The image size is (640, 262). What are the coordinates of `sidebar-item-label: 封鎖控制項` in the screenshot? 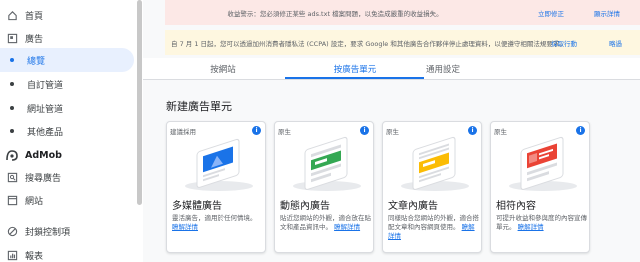 It's located at (48, 232).